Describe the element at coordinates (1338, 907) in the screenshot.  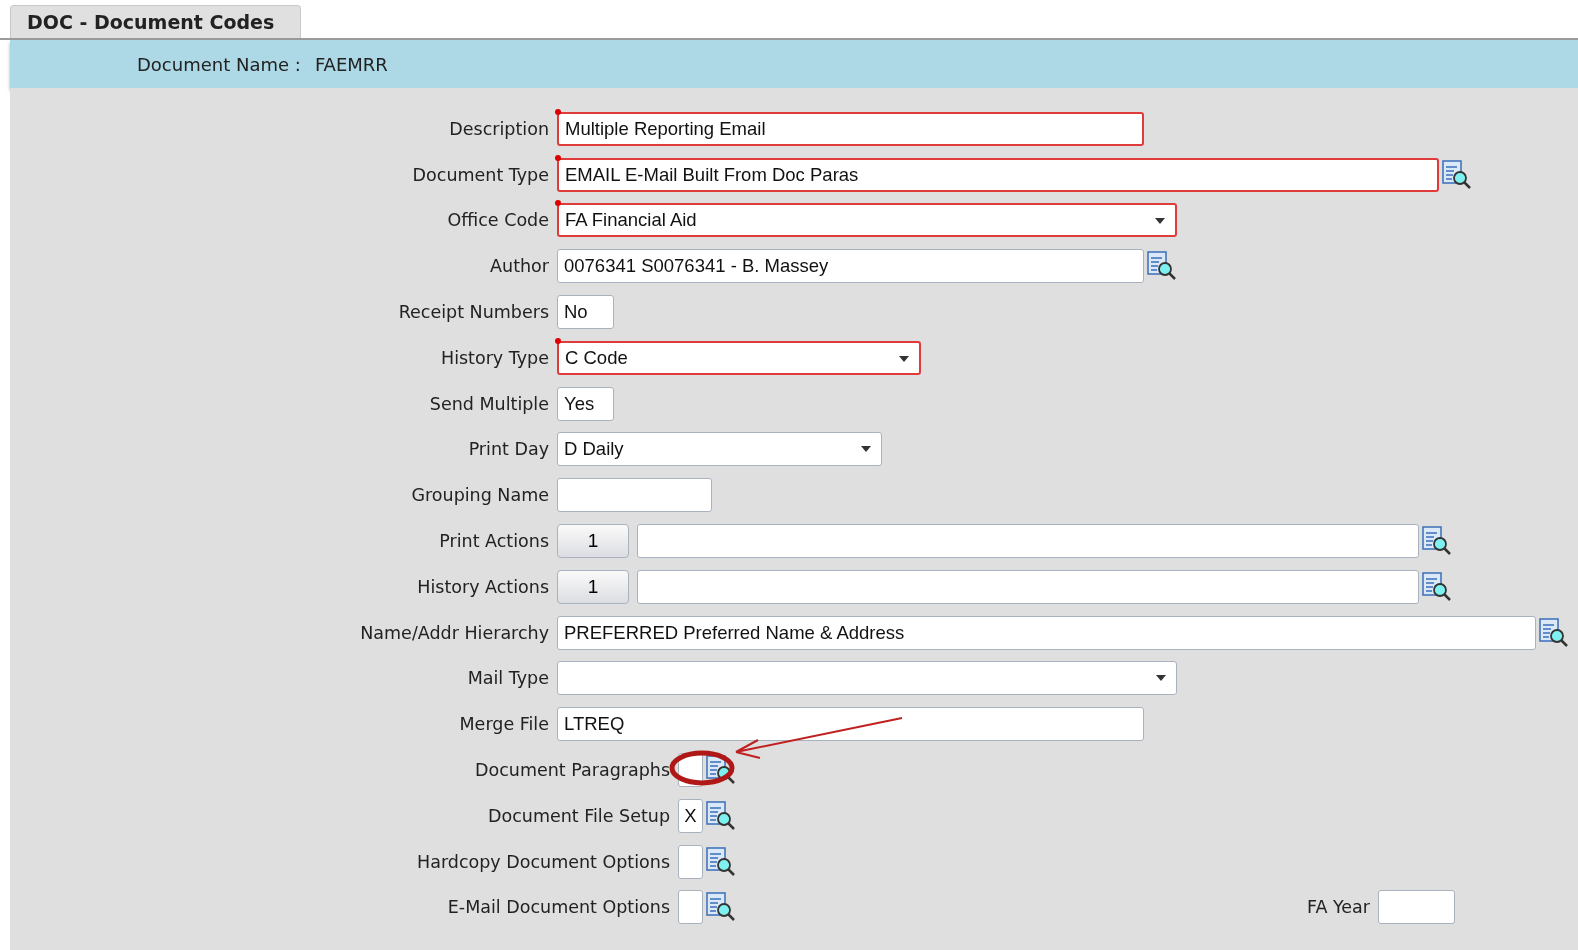
I see `field-label: FA Year` at that location.